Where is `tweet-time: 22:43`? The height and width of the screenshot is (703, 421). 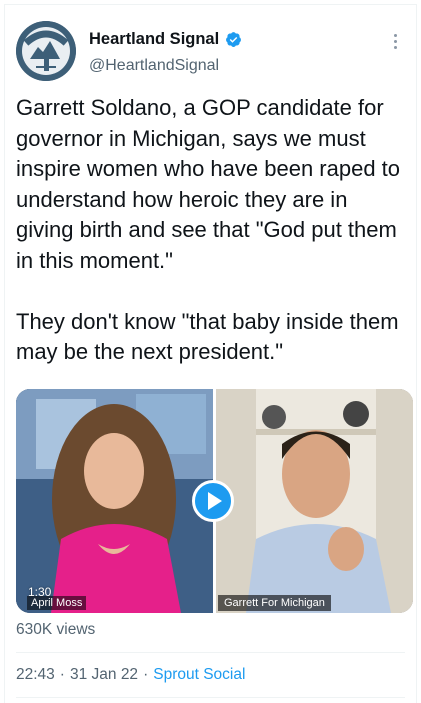
tweet-time: 22:43 is located at coordinates (35, 675).